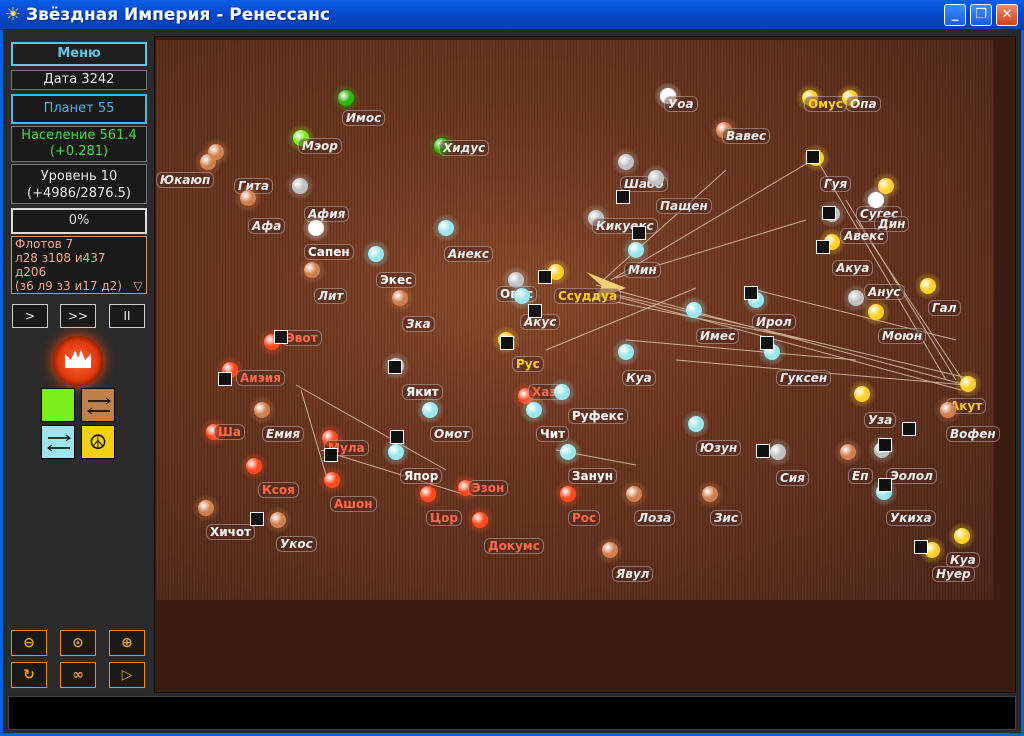  Describe the element at coordinates (944, 308) in the screenshot. I see `planet-label: Гал` at that location.